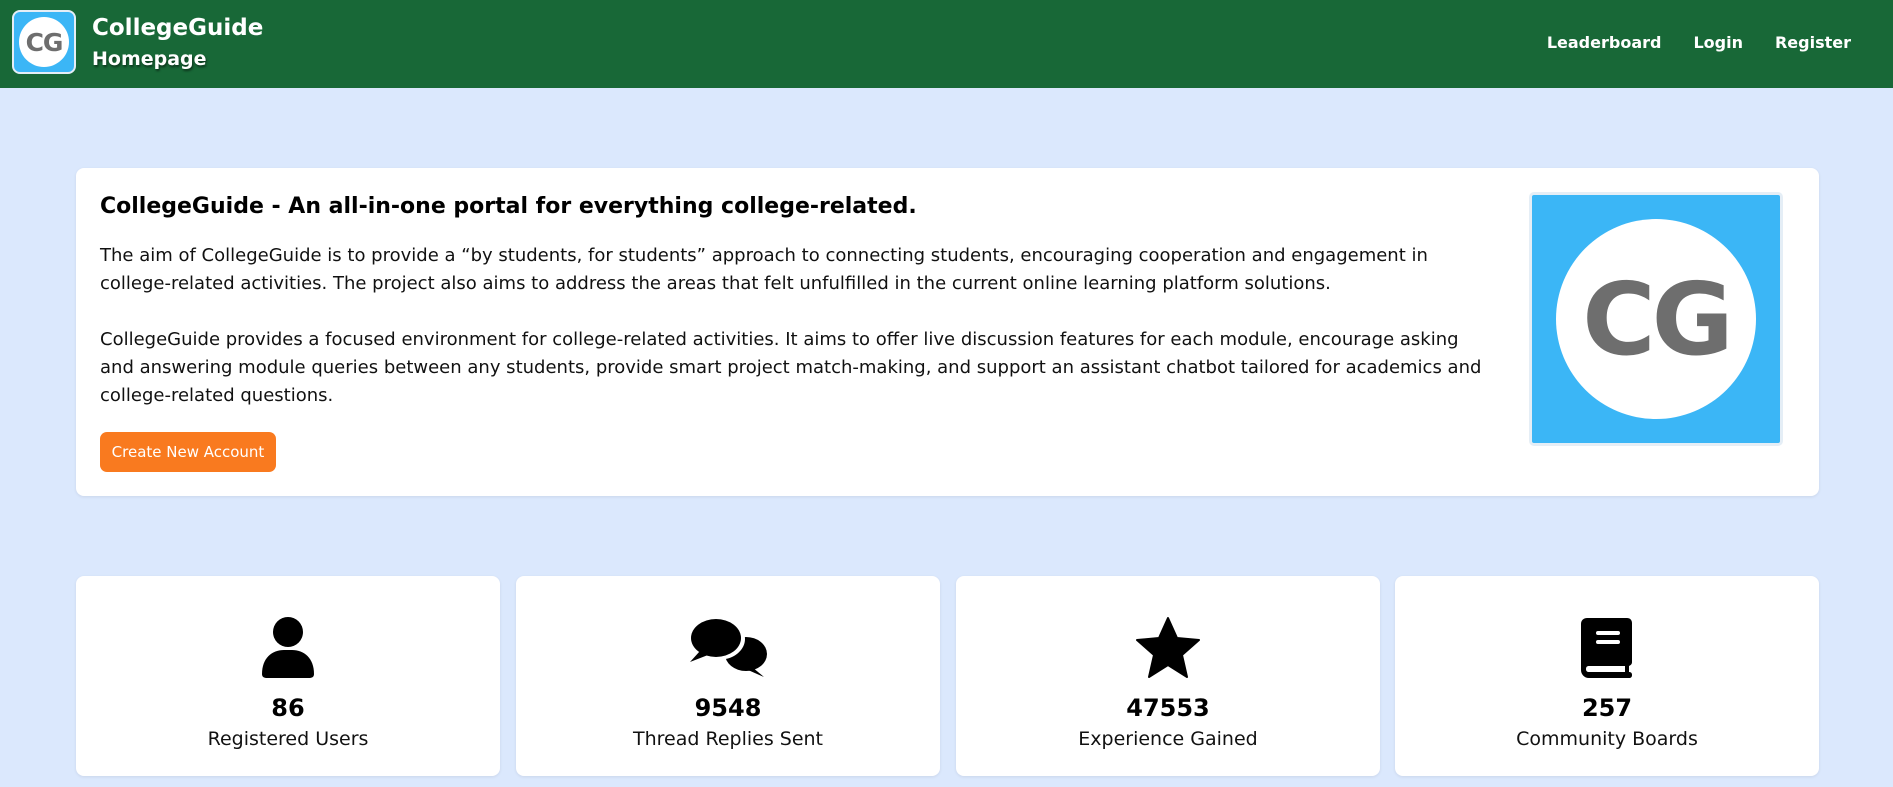  Describe the element at coordinates (1607, 739) in the screenshot. I see `stat-label: Community Boards` at that location.